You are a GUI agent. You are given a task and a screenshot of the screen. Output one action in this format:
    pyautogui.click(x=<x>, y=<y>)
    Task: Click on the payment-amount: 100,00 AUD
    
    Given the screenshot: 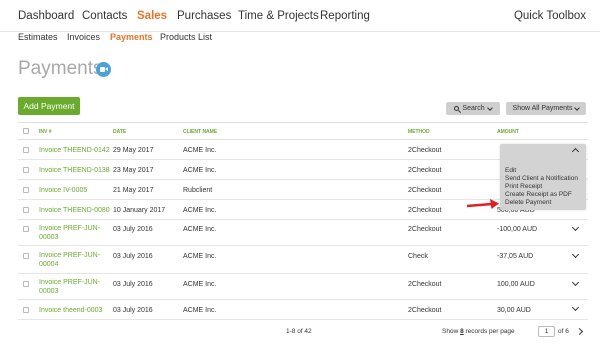 What is the action you would take?
    pyautogui.click(x=516, y=284)
    